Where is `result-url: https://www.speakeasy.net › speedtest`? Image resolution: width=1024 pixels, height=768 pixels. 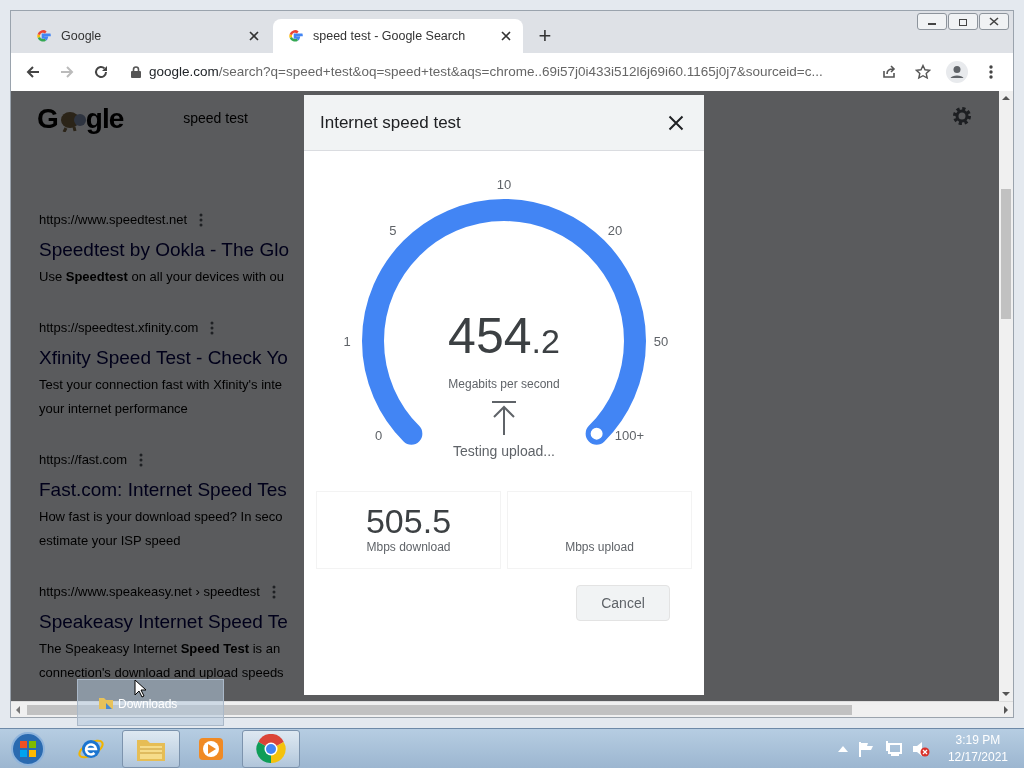
result-url: https://www.speakeasy.net › speedtest is located at coordinates (149, 592).